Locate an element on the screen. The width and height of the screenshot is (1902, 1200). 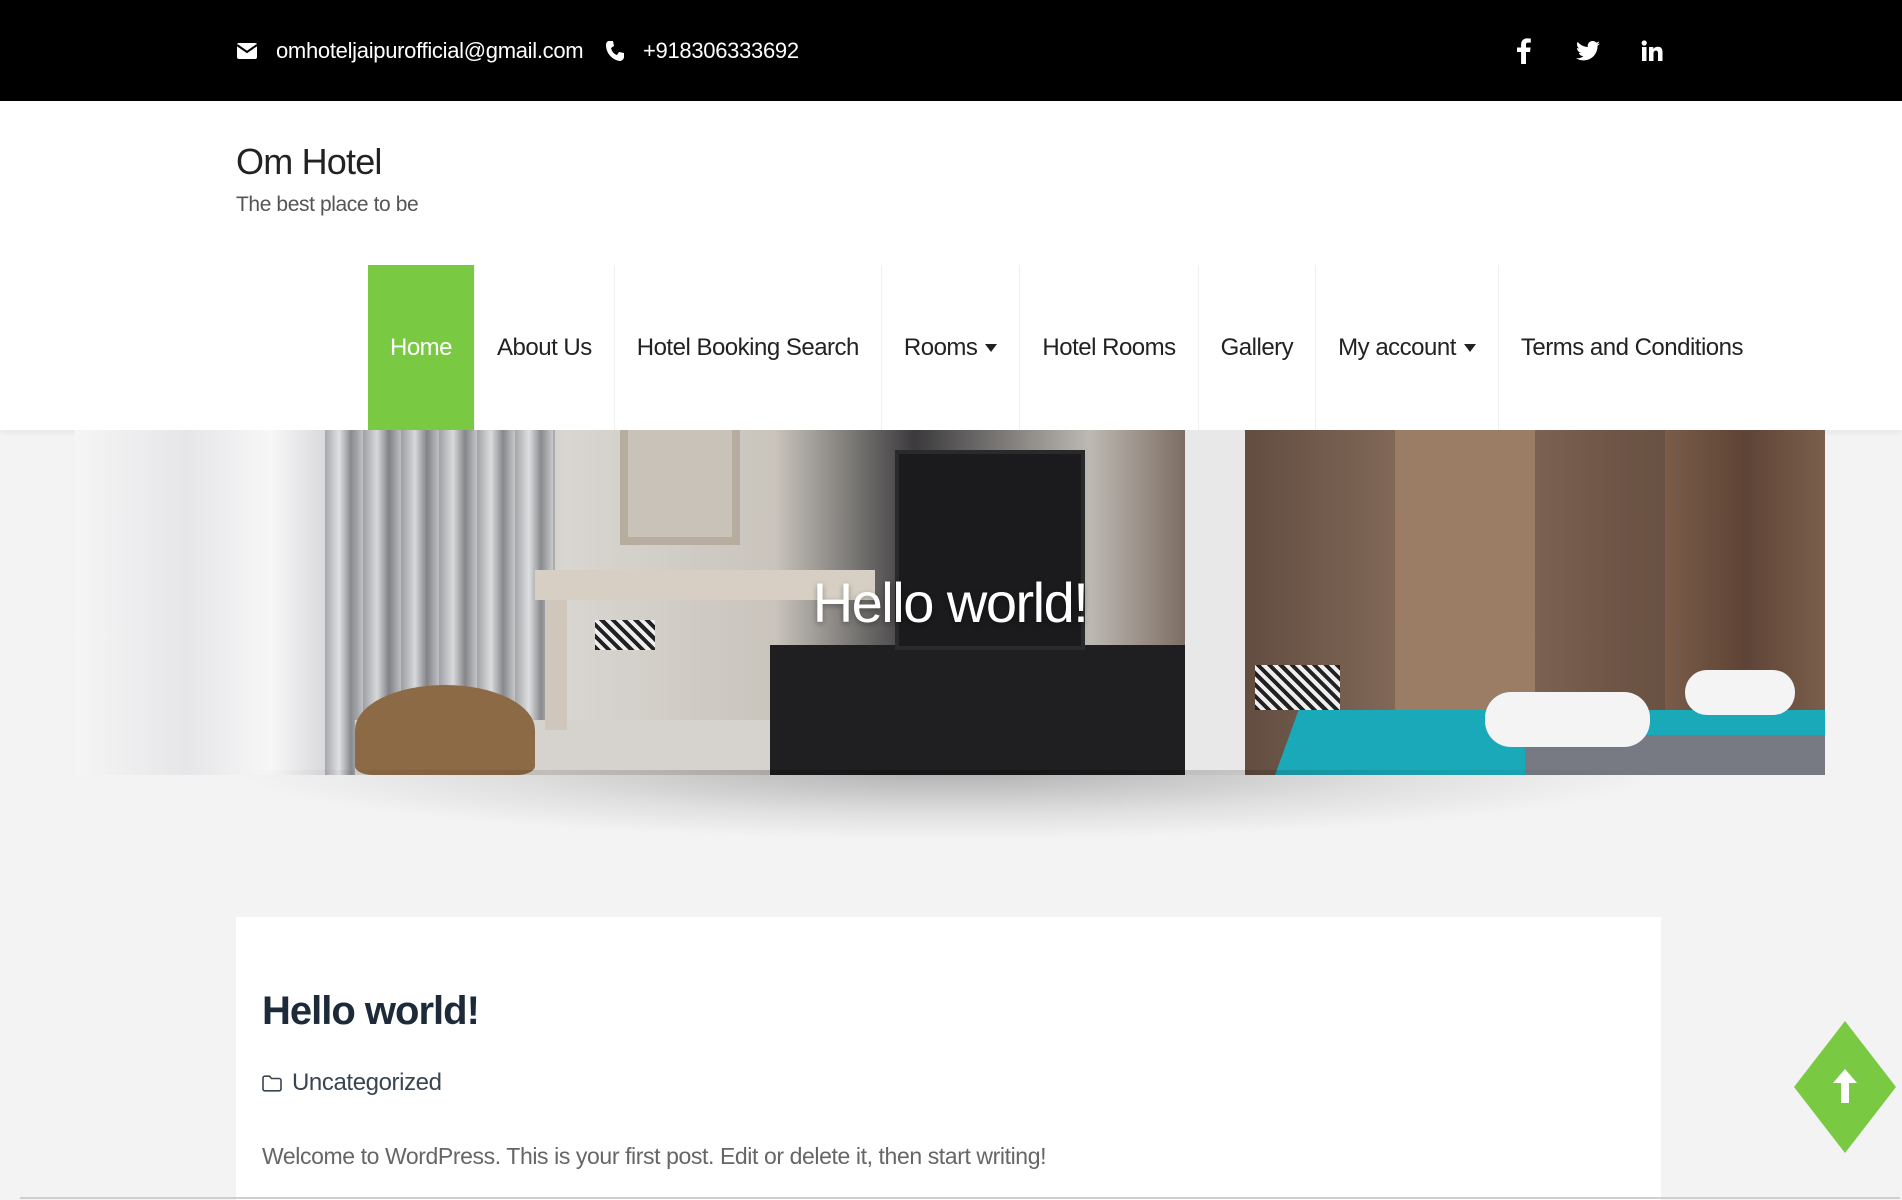
nav-item-hotel-rooms: Hotel Rooms is located at coordinates (1109, 347).